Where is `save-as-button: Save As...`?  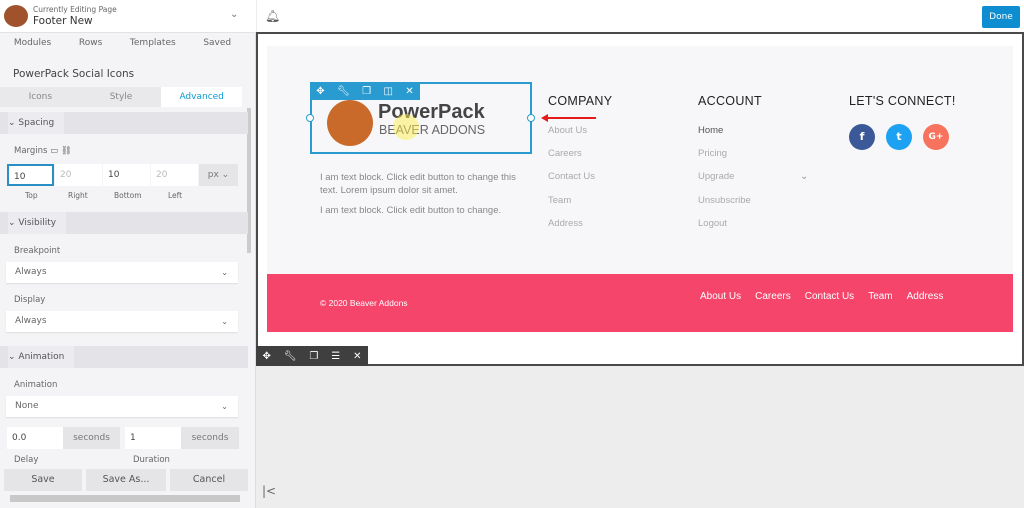
save-as-button: Save As... is located at coordinates (126, 480).